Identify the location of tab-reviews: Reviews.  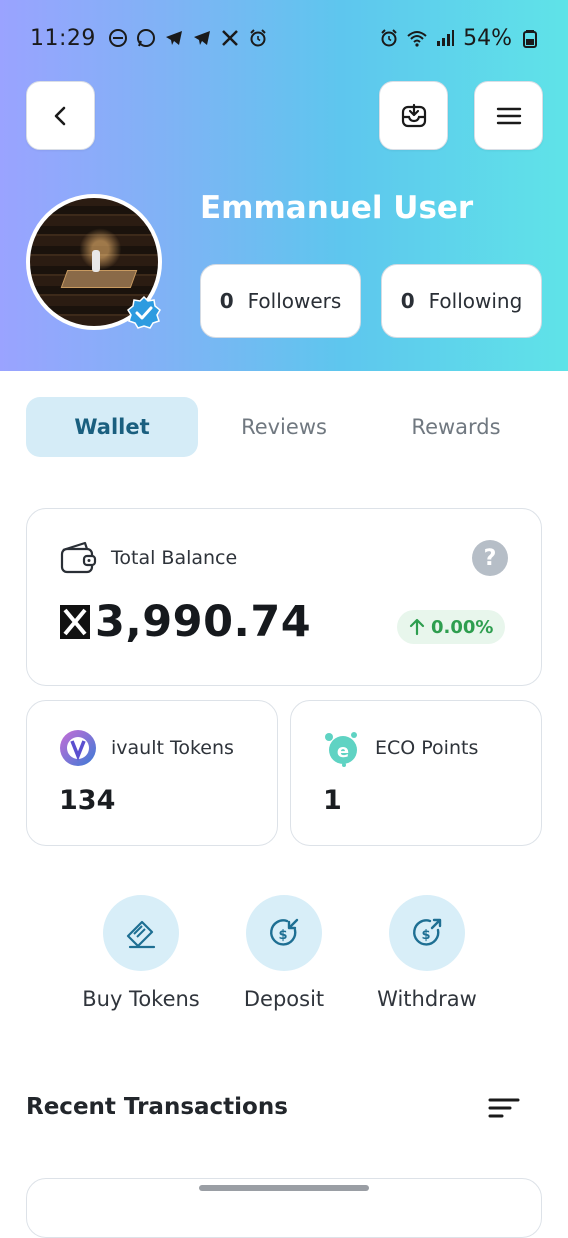
(284, 427).